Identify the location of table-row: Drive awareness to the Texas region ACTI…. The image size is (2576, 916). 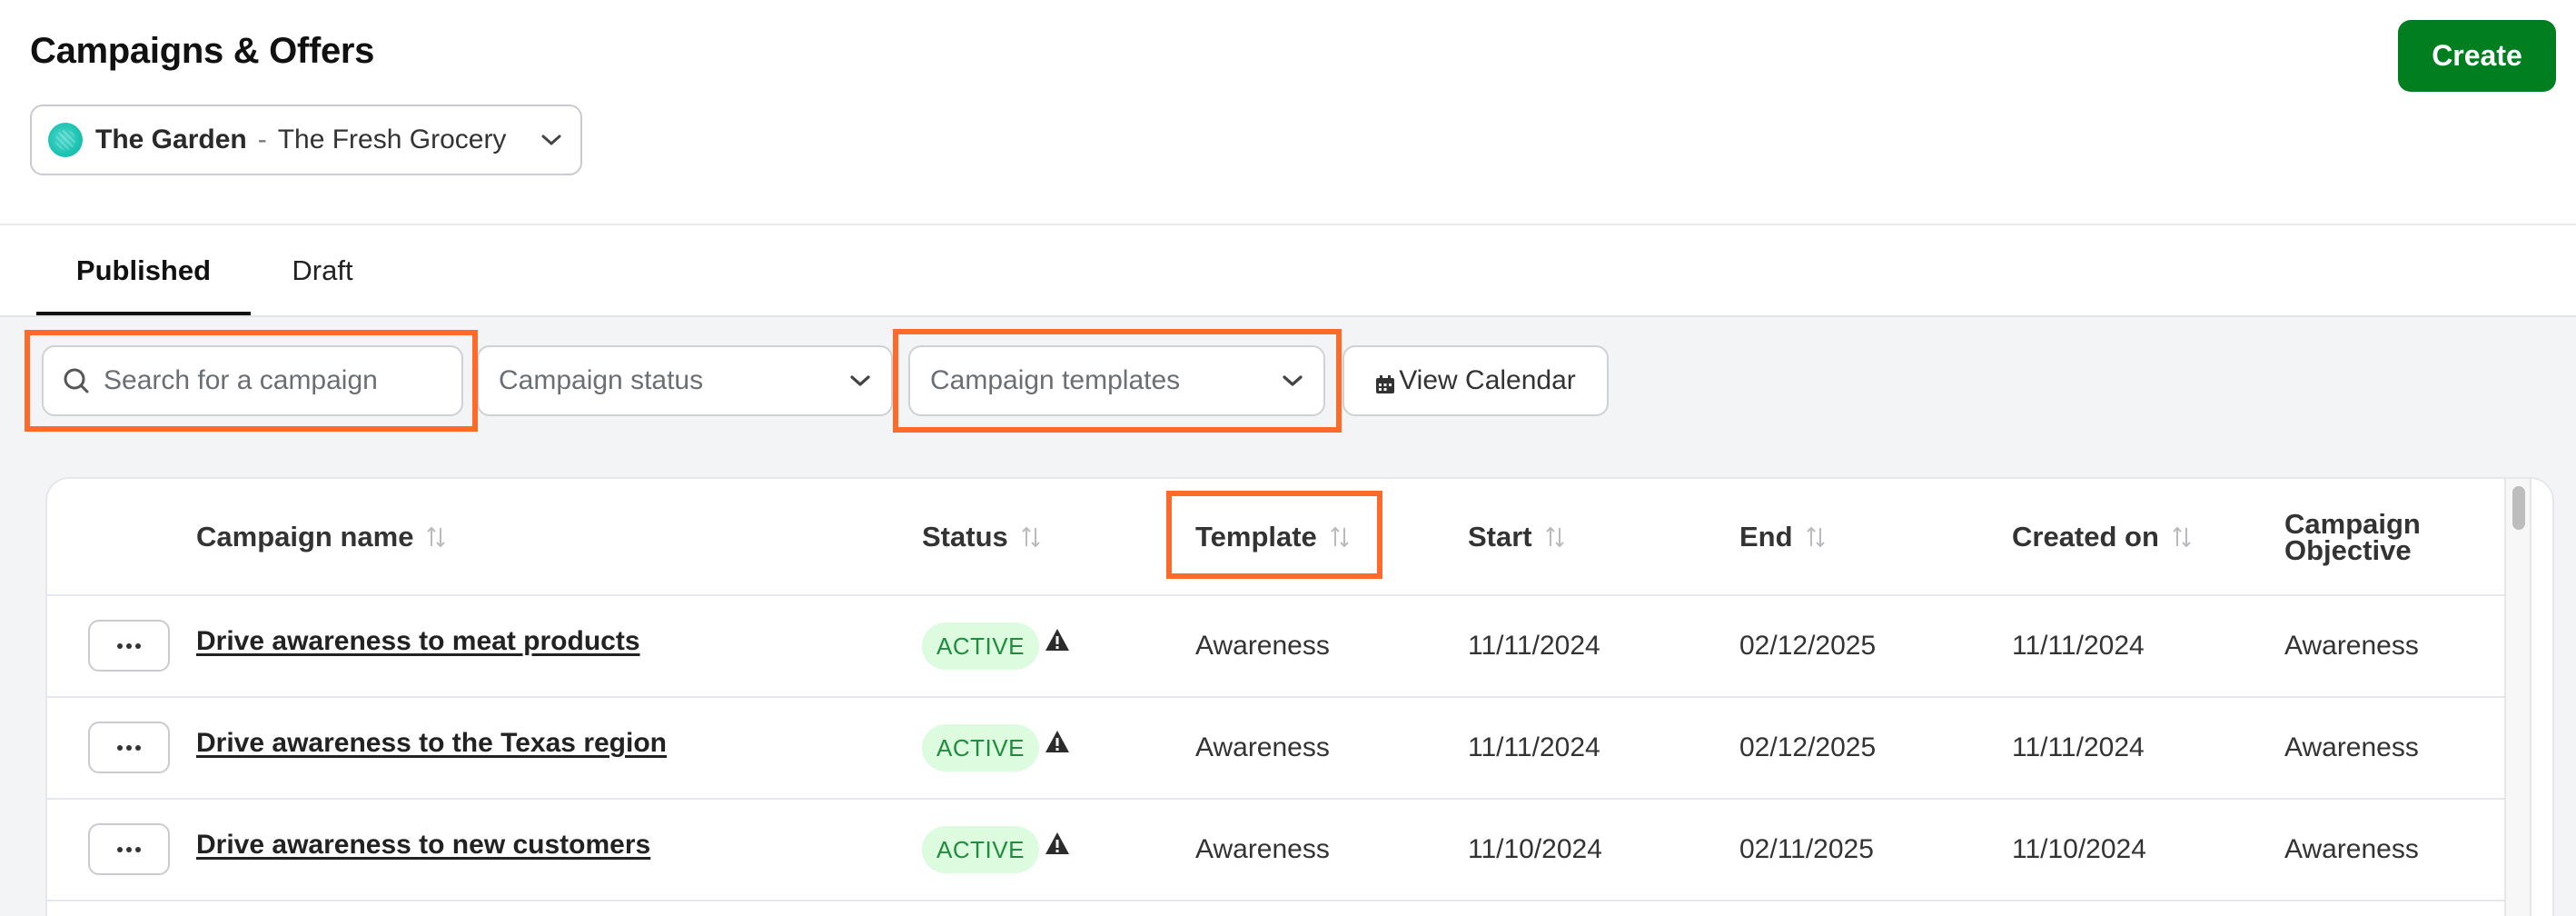
(1275, 749).